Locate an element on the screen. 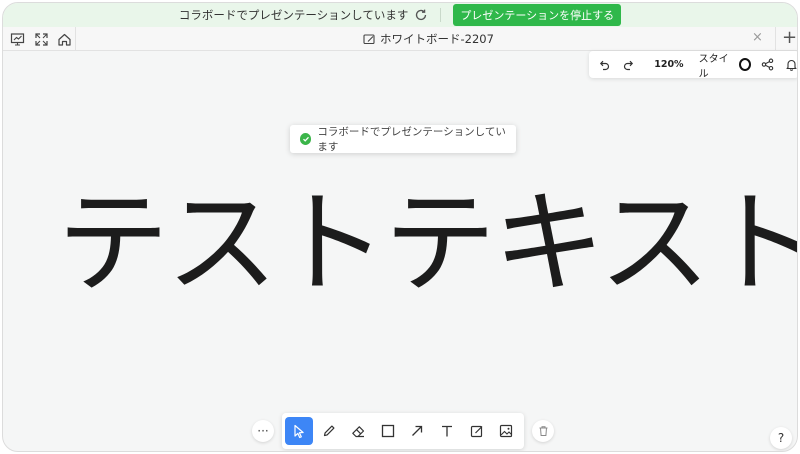 The height and width of the screenshot is (454, 800). tab-title: ホワイトボード-2207 is located at coordinates (437, 39).